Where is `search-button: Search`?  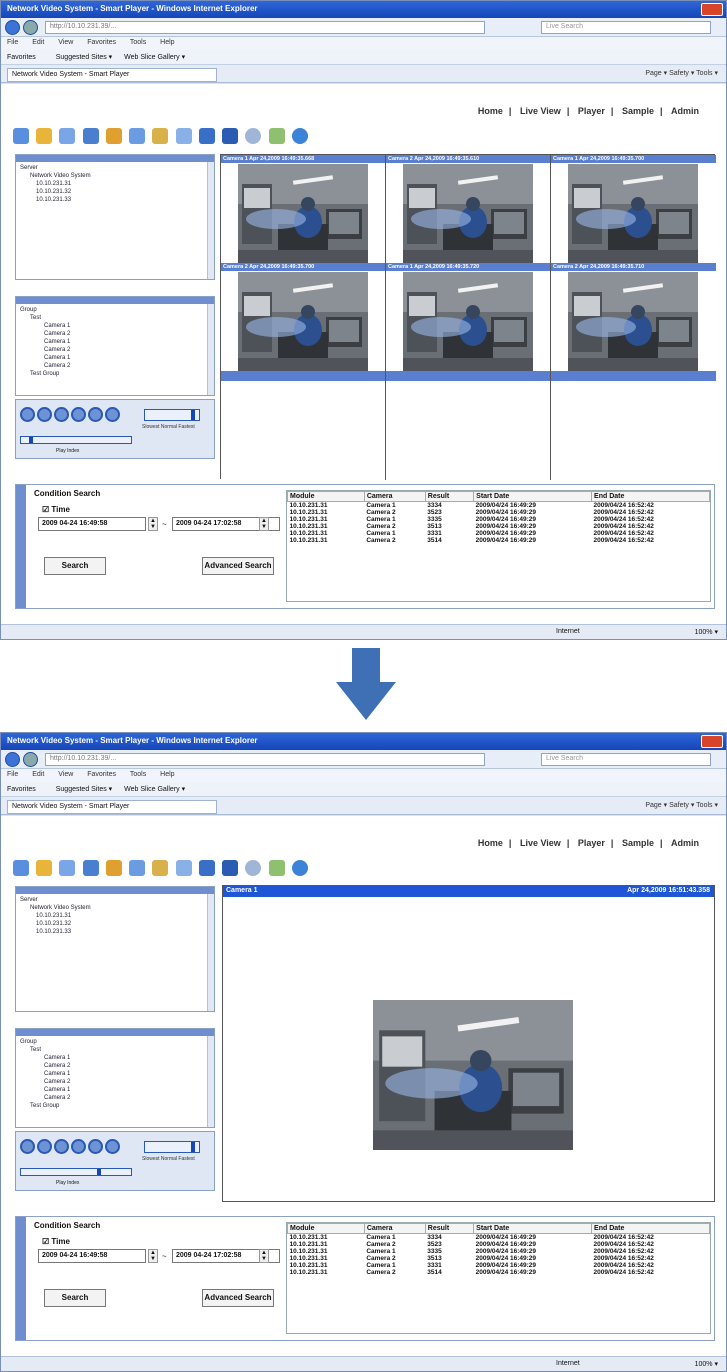
search-button: Search is located at coordinates (75, 1298).